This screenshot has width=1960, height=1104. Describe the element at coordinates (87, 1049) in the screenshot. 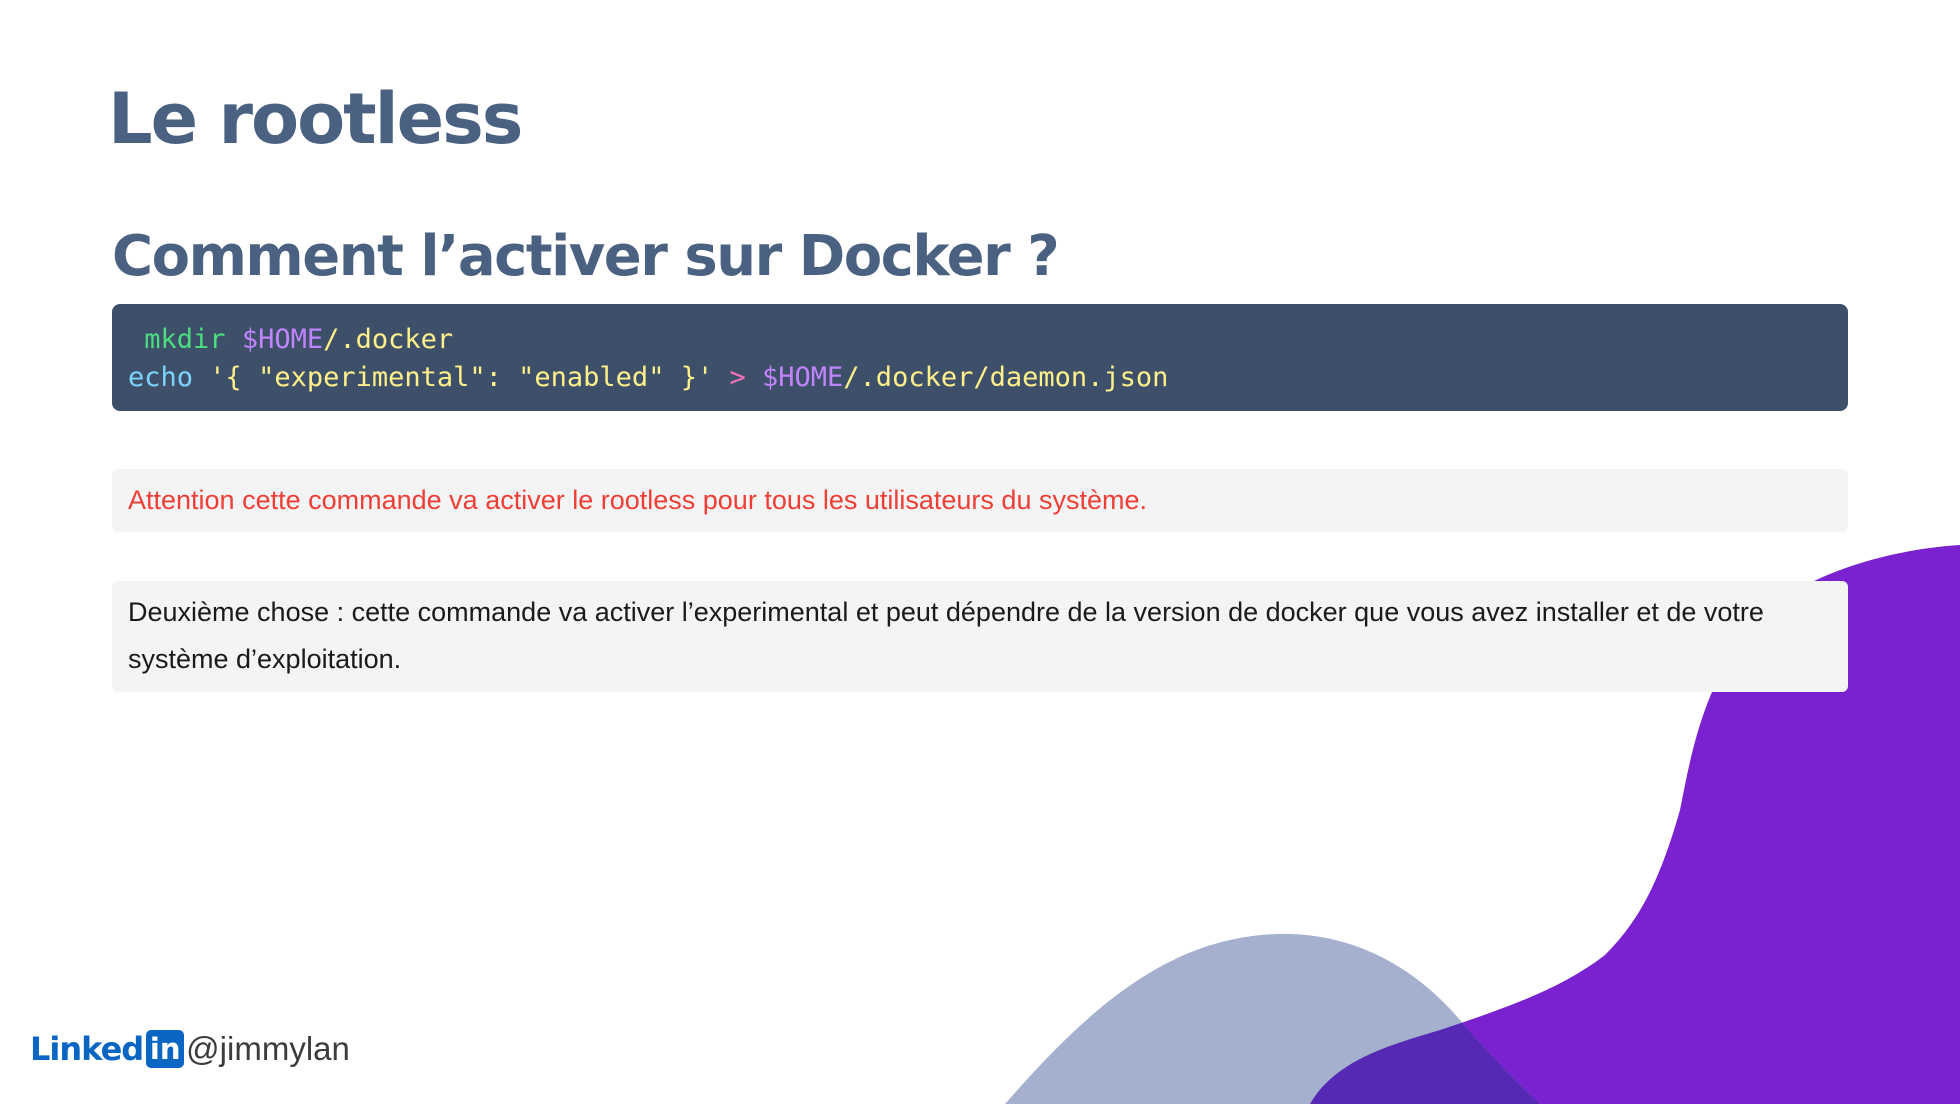

I see `linkedin-logo-icon: Linked` at that location.